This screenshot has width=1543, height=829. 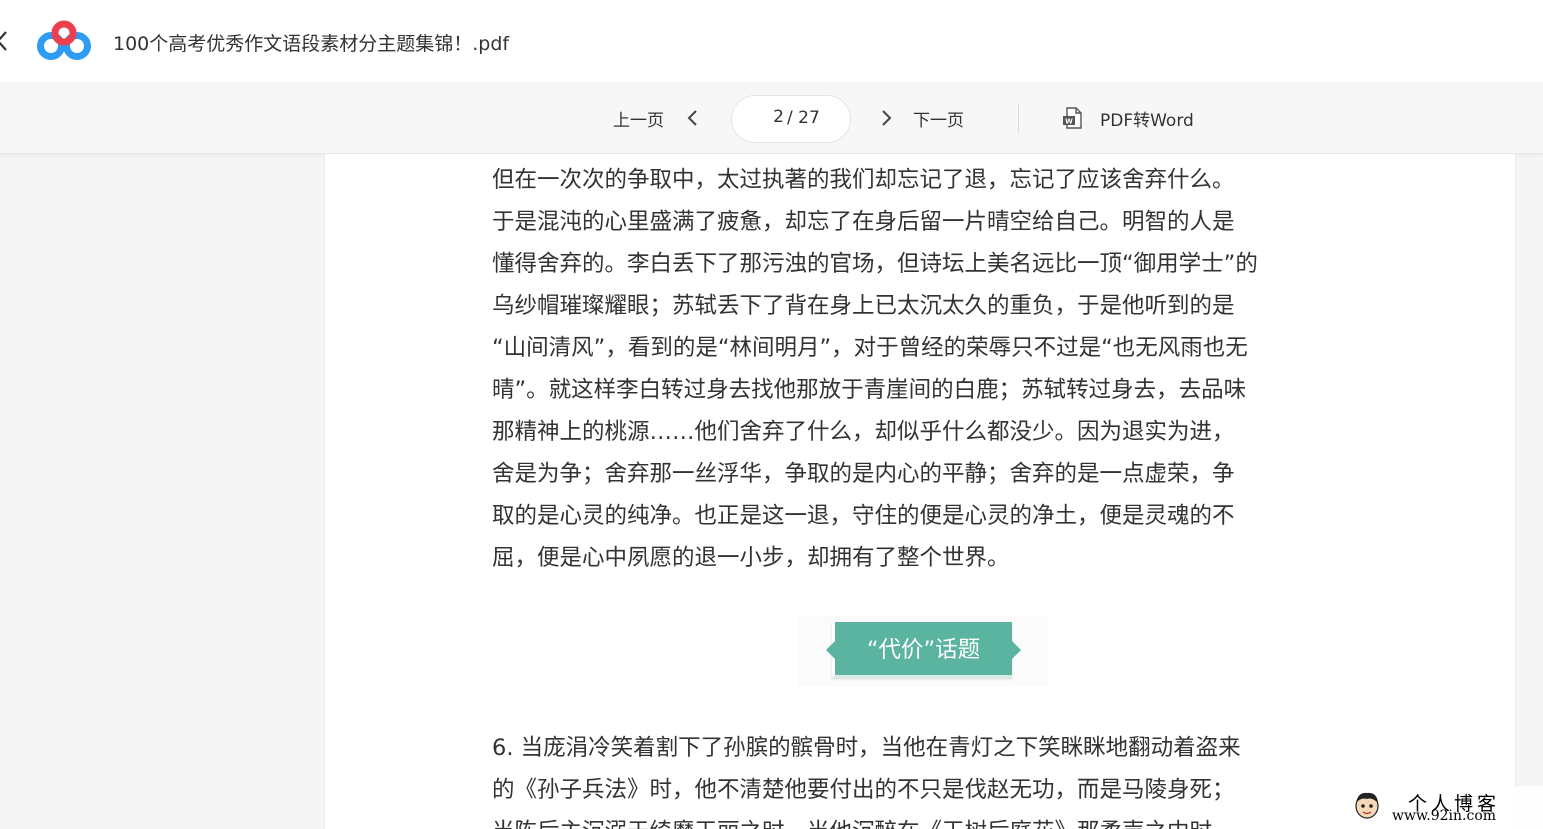 What do you see at coordinates (771, 41) in the screenshot?
I see `title-bar: 100个高考优秀作文语段素材分主题集锦！.pdf` at bounding box center [771, 41].